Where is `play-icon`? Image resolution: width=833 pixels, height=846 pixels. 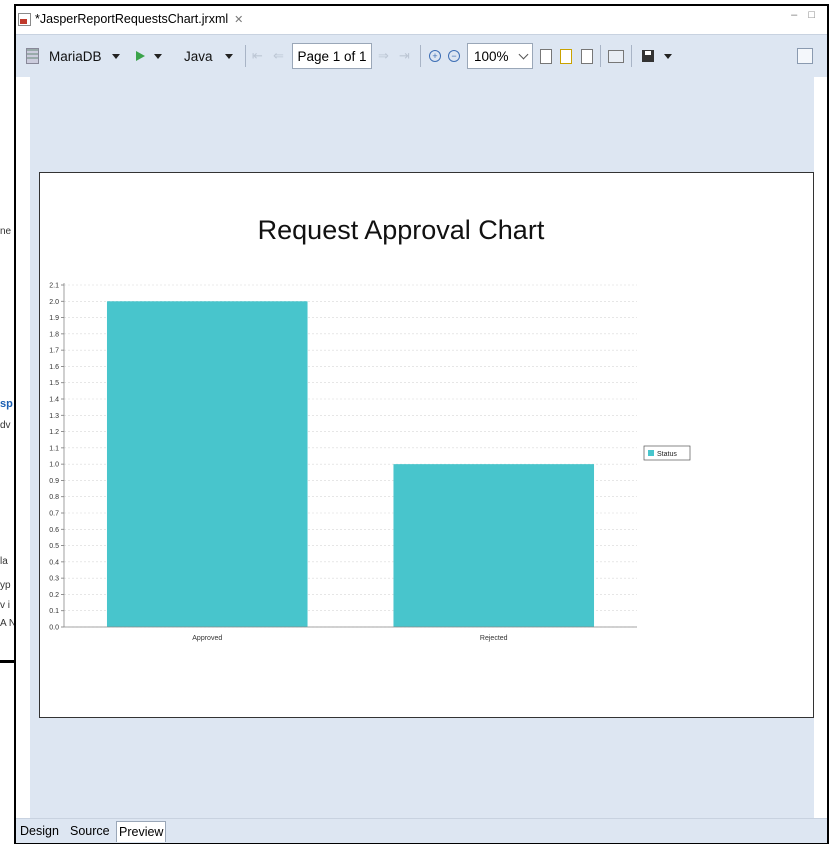
play-icon is located at coordinates (140, 56).